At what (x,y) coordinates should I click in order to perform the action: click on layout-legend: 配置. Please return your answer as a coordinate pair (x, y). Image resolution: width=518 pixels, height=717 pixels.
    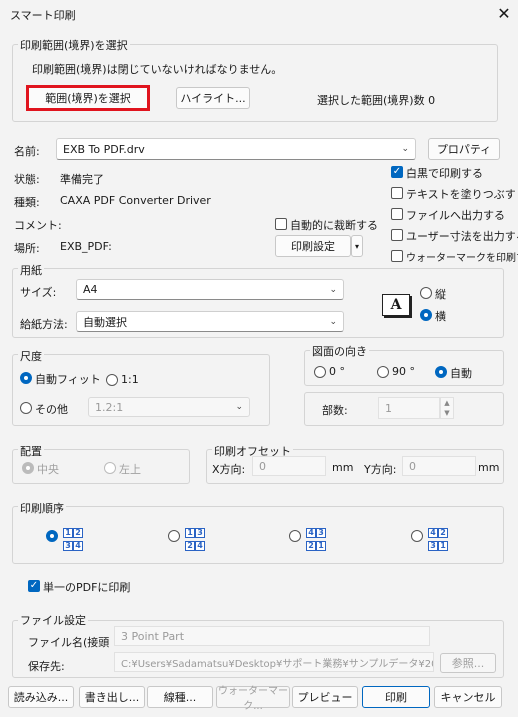
    Looking at the image, I should click on (31, 451).